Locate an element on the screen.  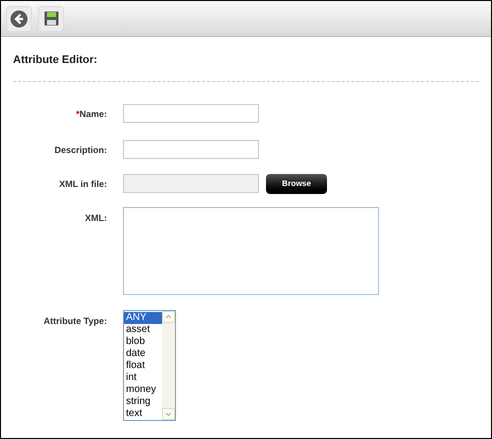
scroll-down-icon is located at coordinates (168, 414).